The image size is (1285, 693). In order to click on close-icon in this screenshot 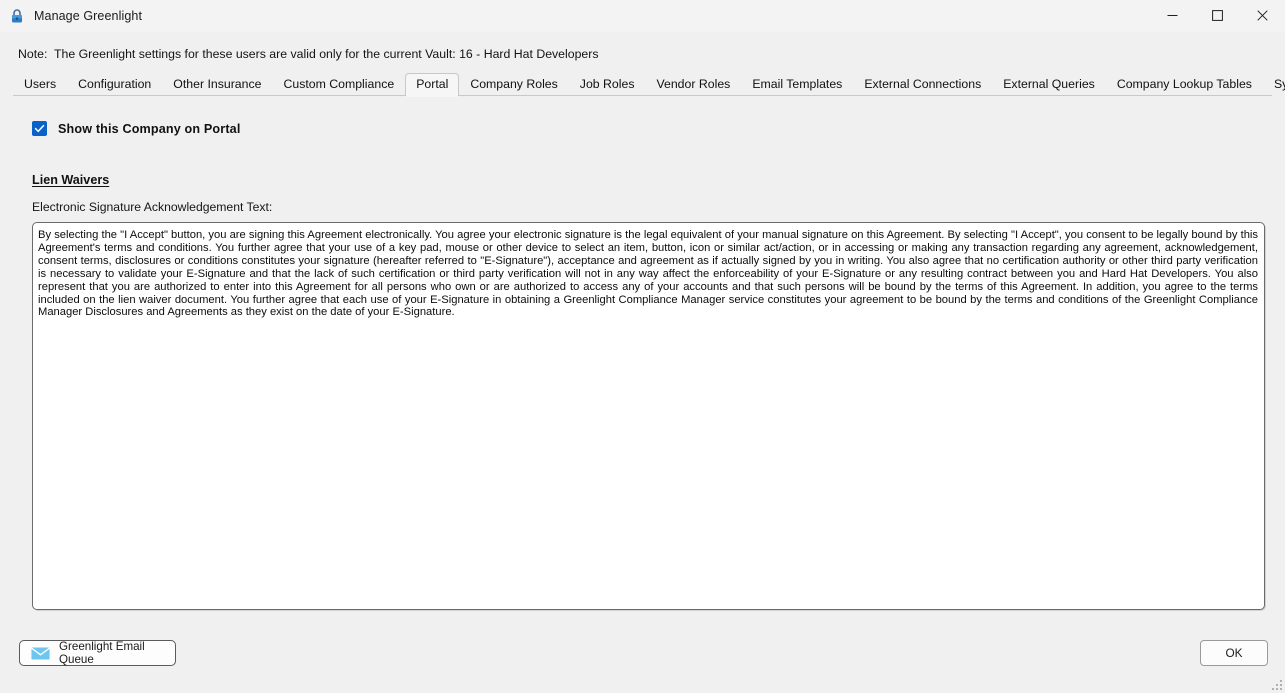, I will do `click(1262, 15)`.